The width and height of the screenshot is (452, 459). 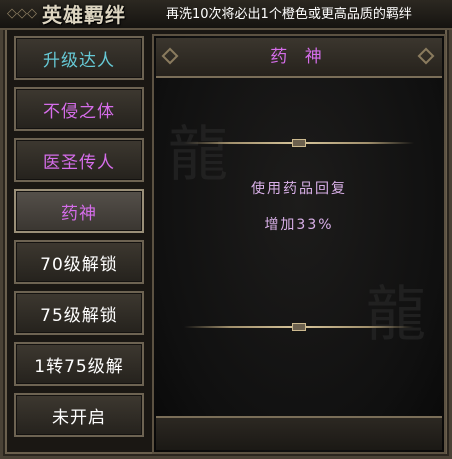 I want to click on detail-title: 药 神, so click(x=299, y=57).